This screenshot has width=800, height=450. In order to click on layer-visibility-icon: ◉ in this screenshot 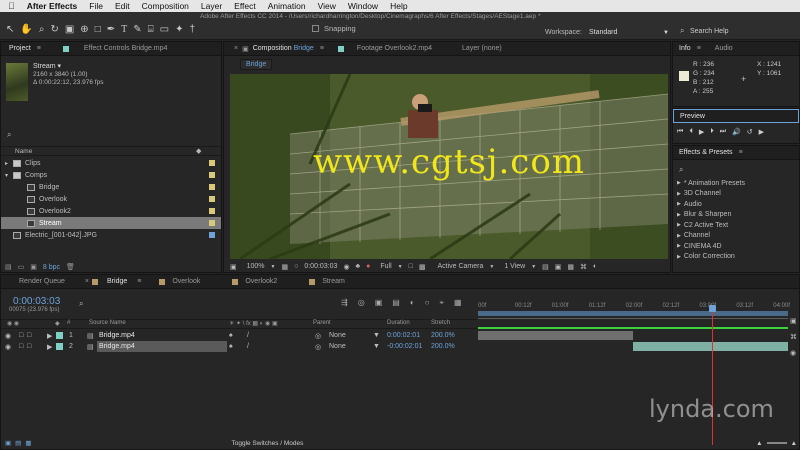, I will do `click(793, 353)`.